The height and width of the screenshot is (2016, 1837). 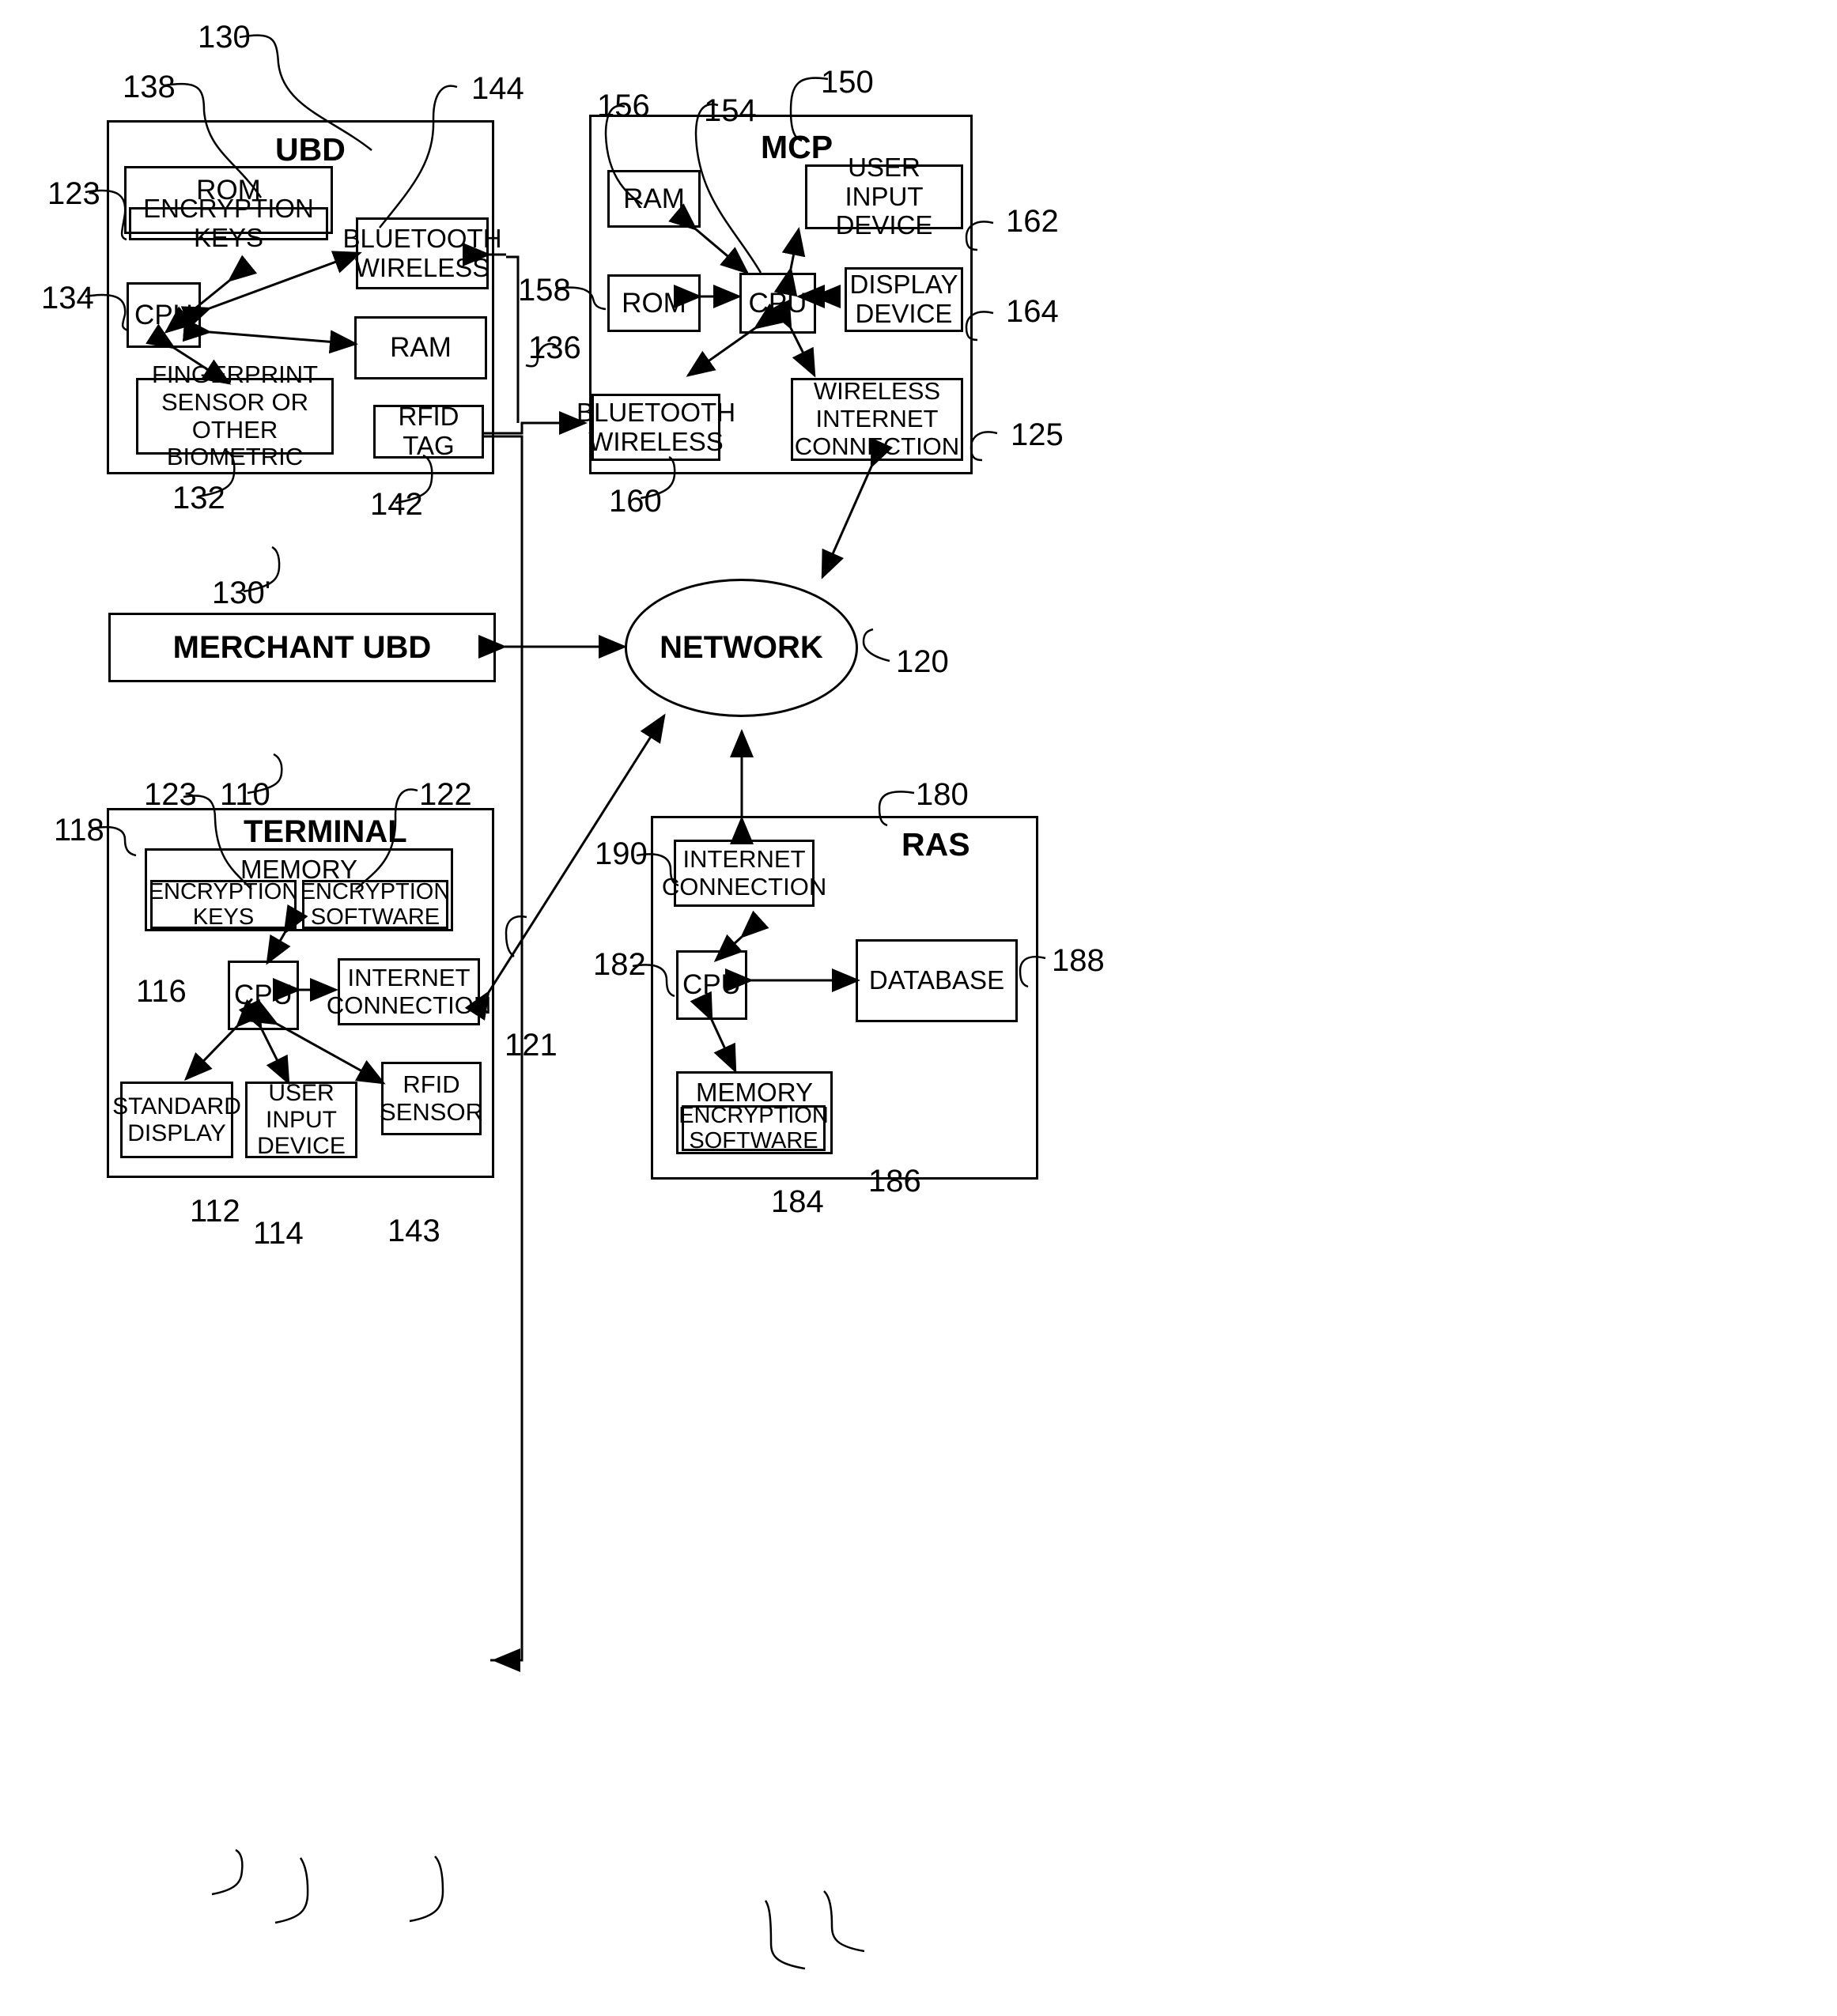 I want to click on mcp-user-input-device-label: USER INPUT DEVICE, so click(x=884, y=196).